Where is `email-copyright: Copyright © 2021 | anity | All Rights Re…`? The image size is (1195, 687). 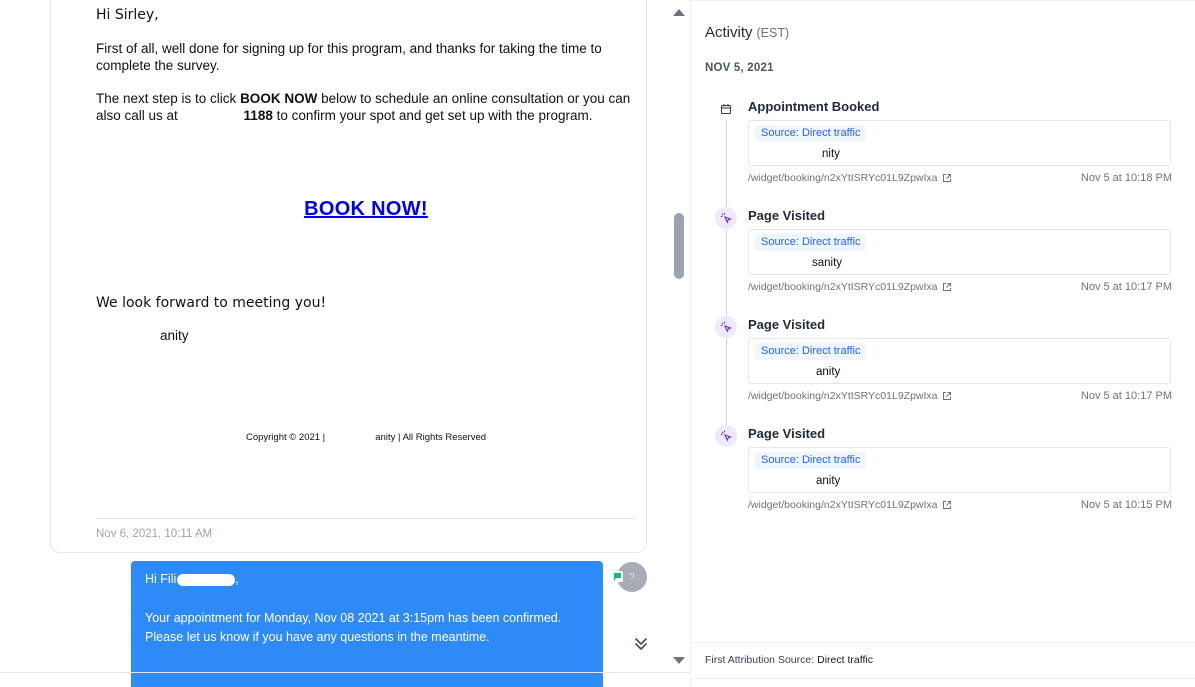 email-copyright: Copyright © 2021 | anity | All Rights Re… is located at coordinates (366, 437).